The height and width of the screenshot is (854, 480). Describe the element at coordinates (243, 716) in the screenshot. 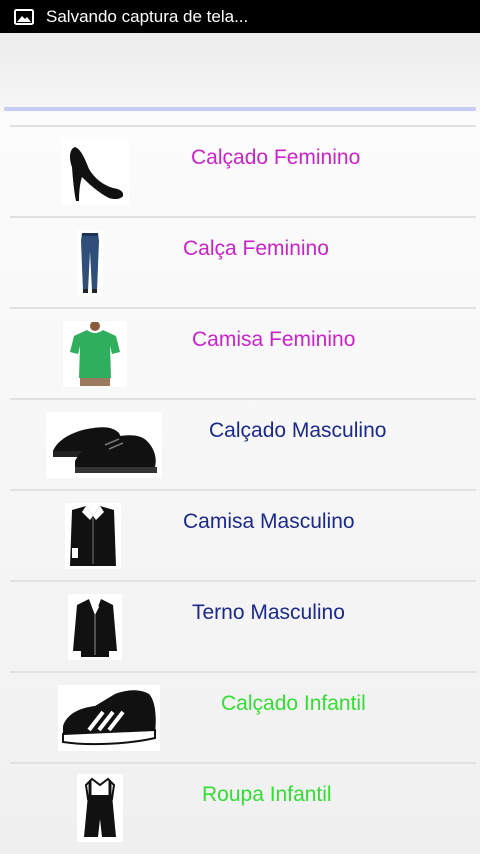

I see `list-item-calcado-infantil: Calçado Infantil` at that location.